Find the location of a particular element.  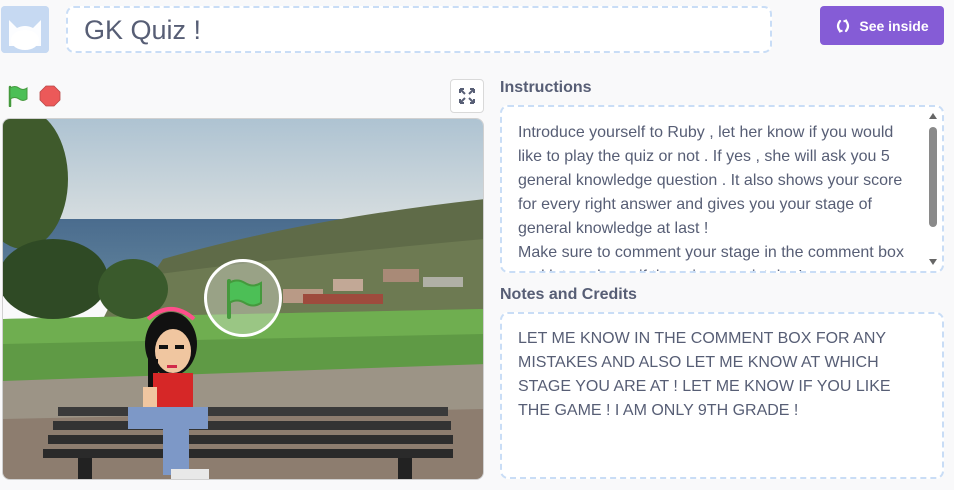

see-inside-button: See inside is located at coordinates (882, 25).